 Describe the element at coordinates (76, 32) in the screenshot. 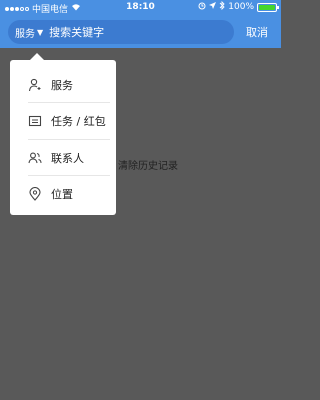

I see `search-input: 搜索关键字` at that location.